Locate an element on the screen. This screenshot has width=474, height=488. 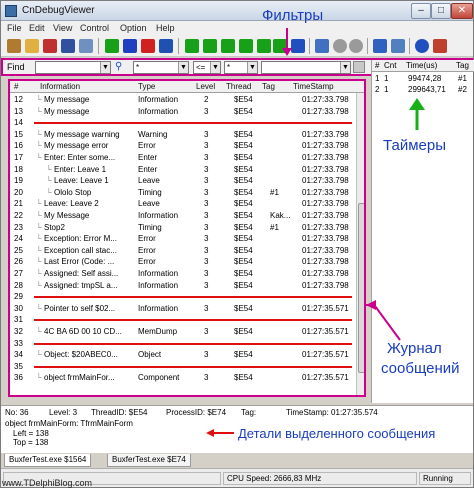
annotation-timers: Таймеры is located at coordinates (414, 145).